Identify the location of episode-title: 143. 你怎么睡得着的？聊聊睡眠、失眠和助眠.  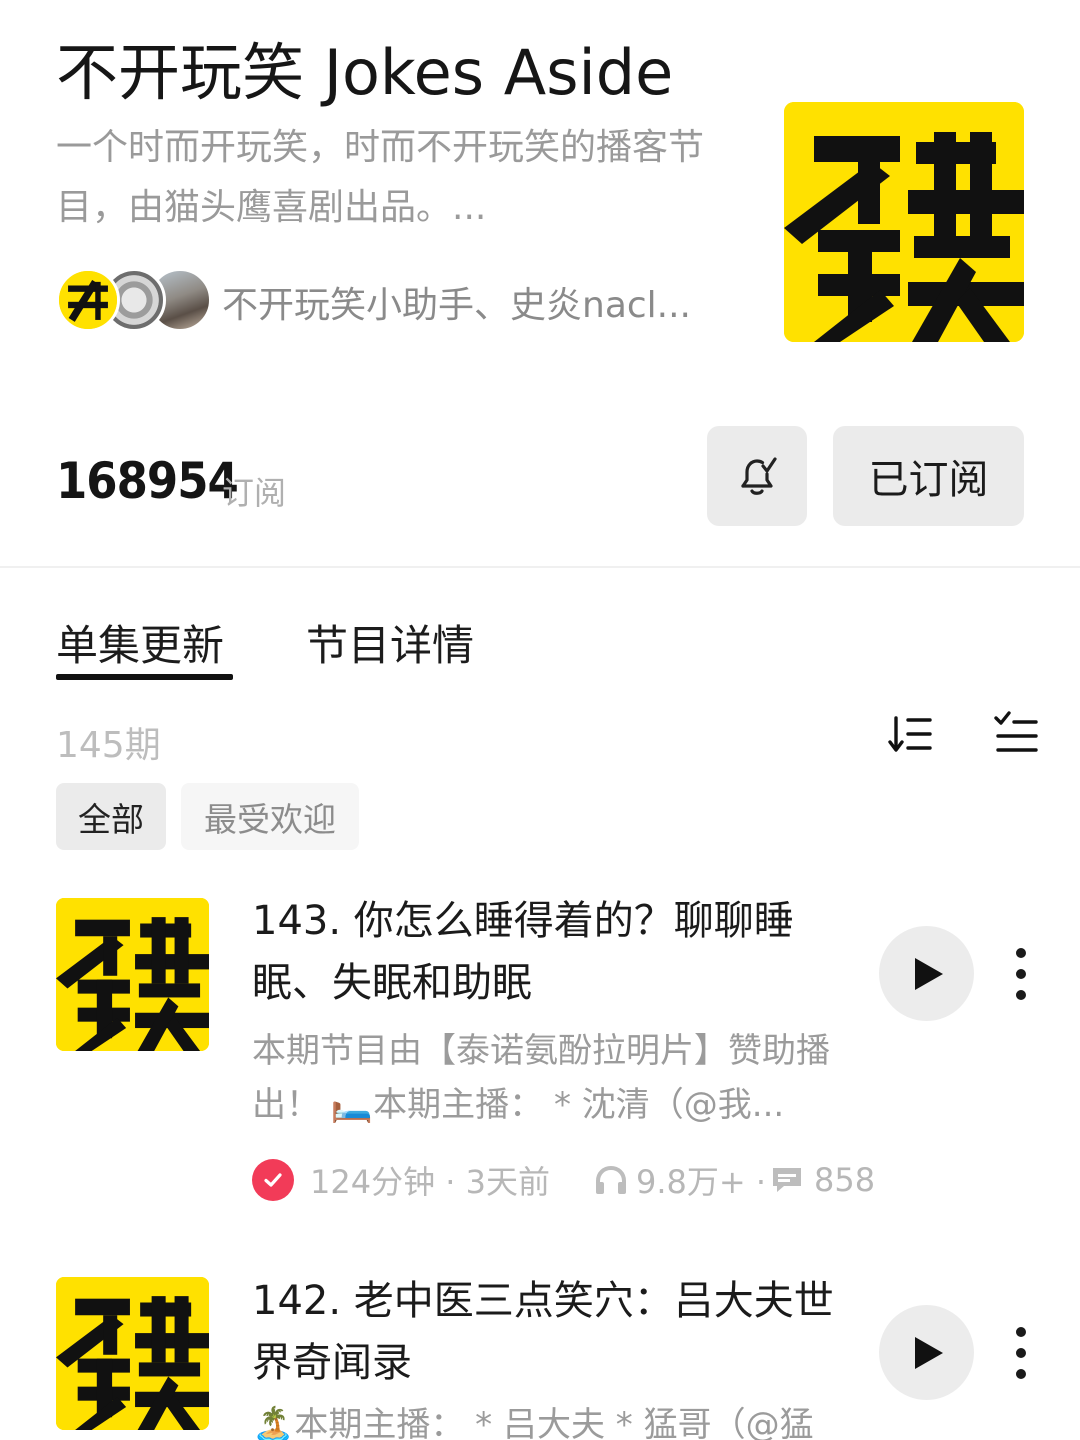
(552, 952).